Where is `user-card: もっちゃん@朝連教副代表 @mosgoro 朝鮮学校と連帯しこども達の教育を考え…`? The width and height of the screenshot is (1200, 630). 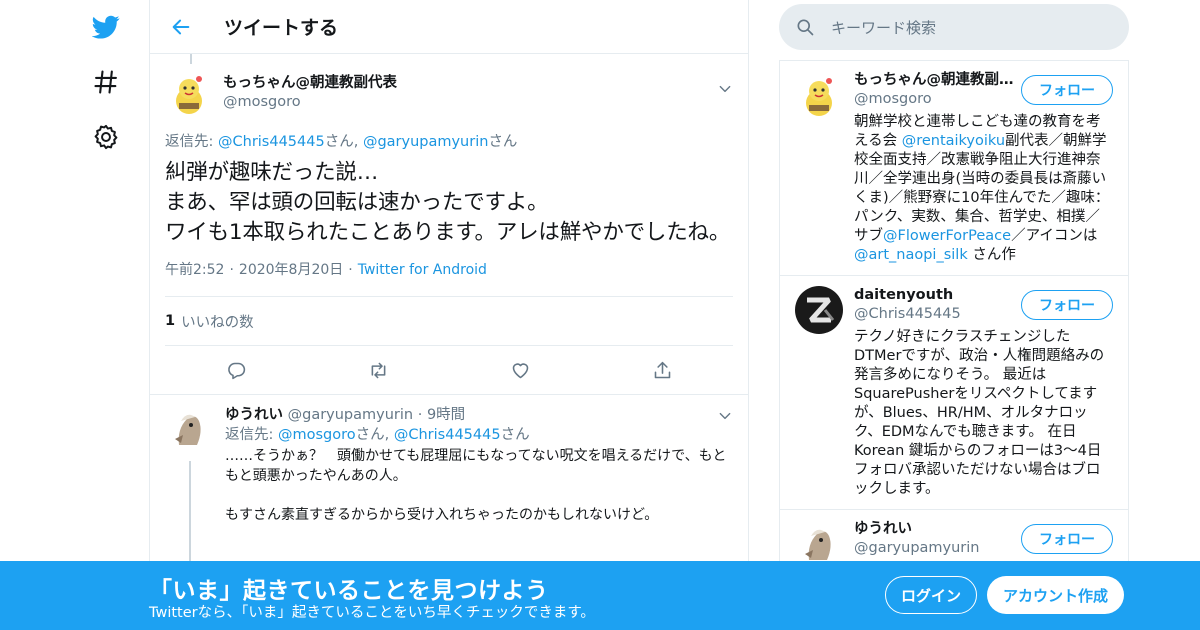
user-card: もっちゃん@朝連教副代表 @mosgoro 朝鮮学校と連帯しこども達の教育を考え… is located at coordinates (954, 168).